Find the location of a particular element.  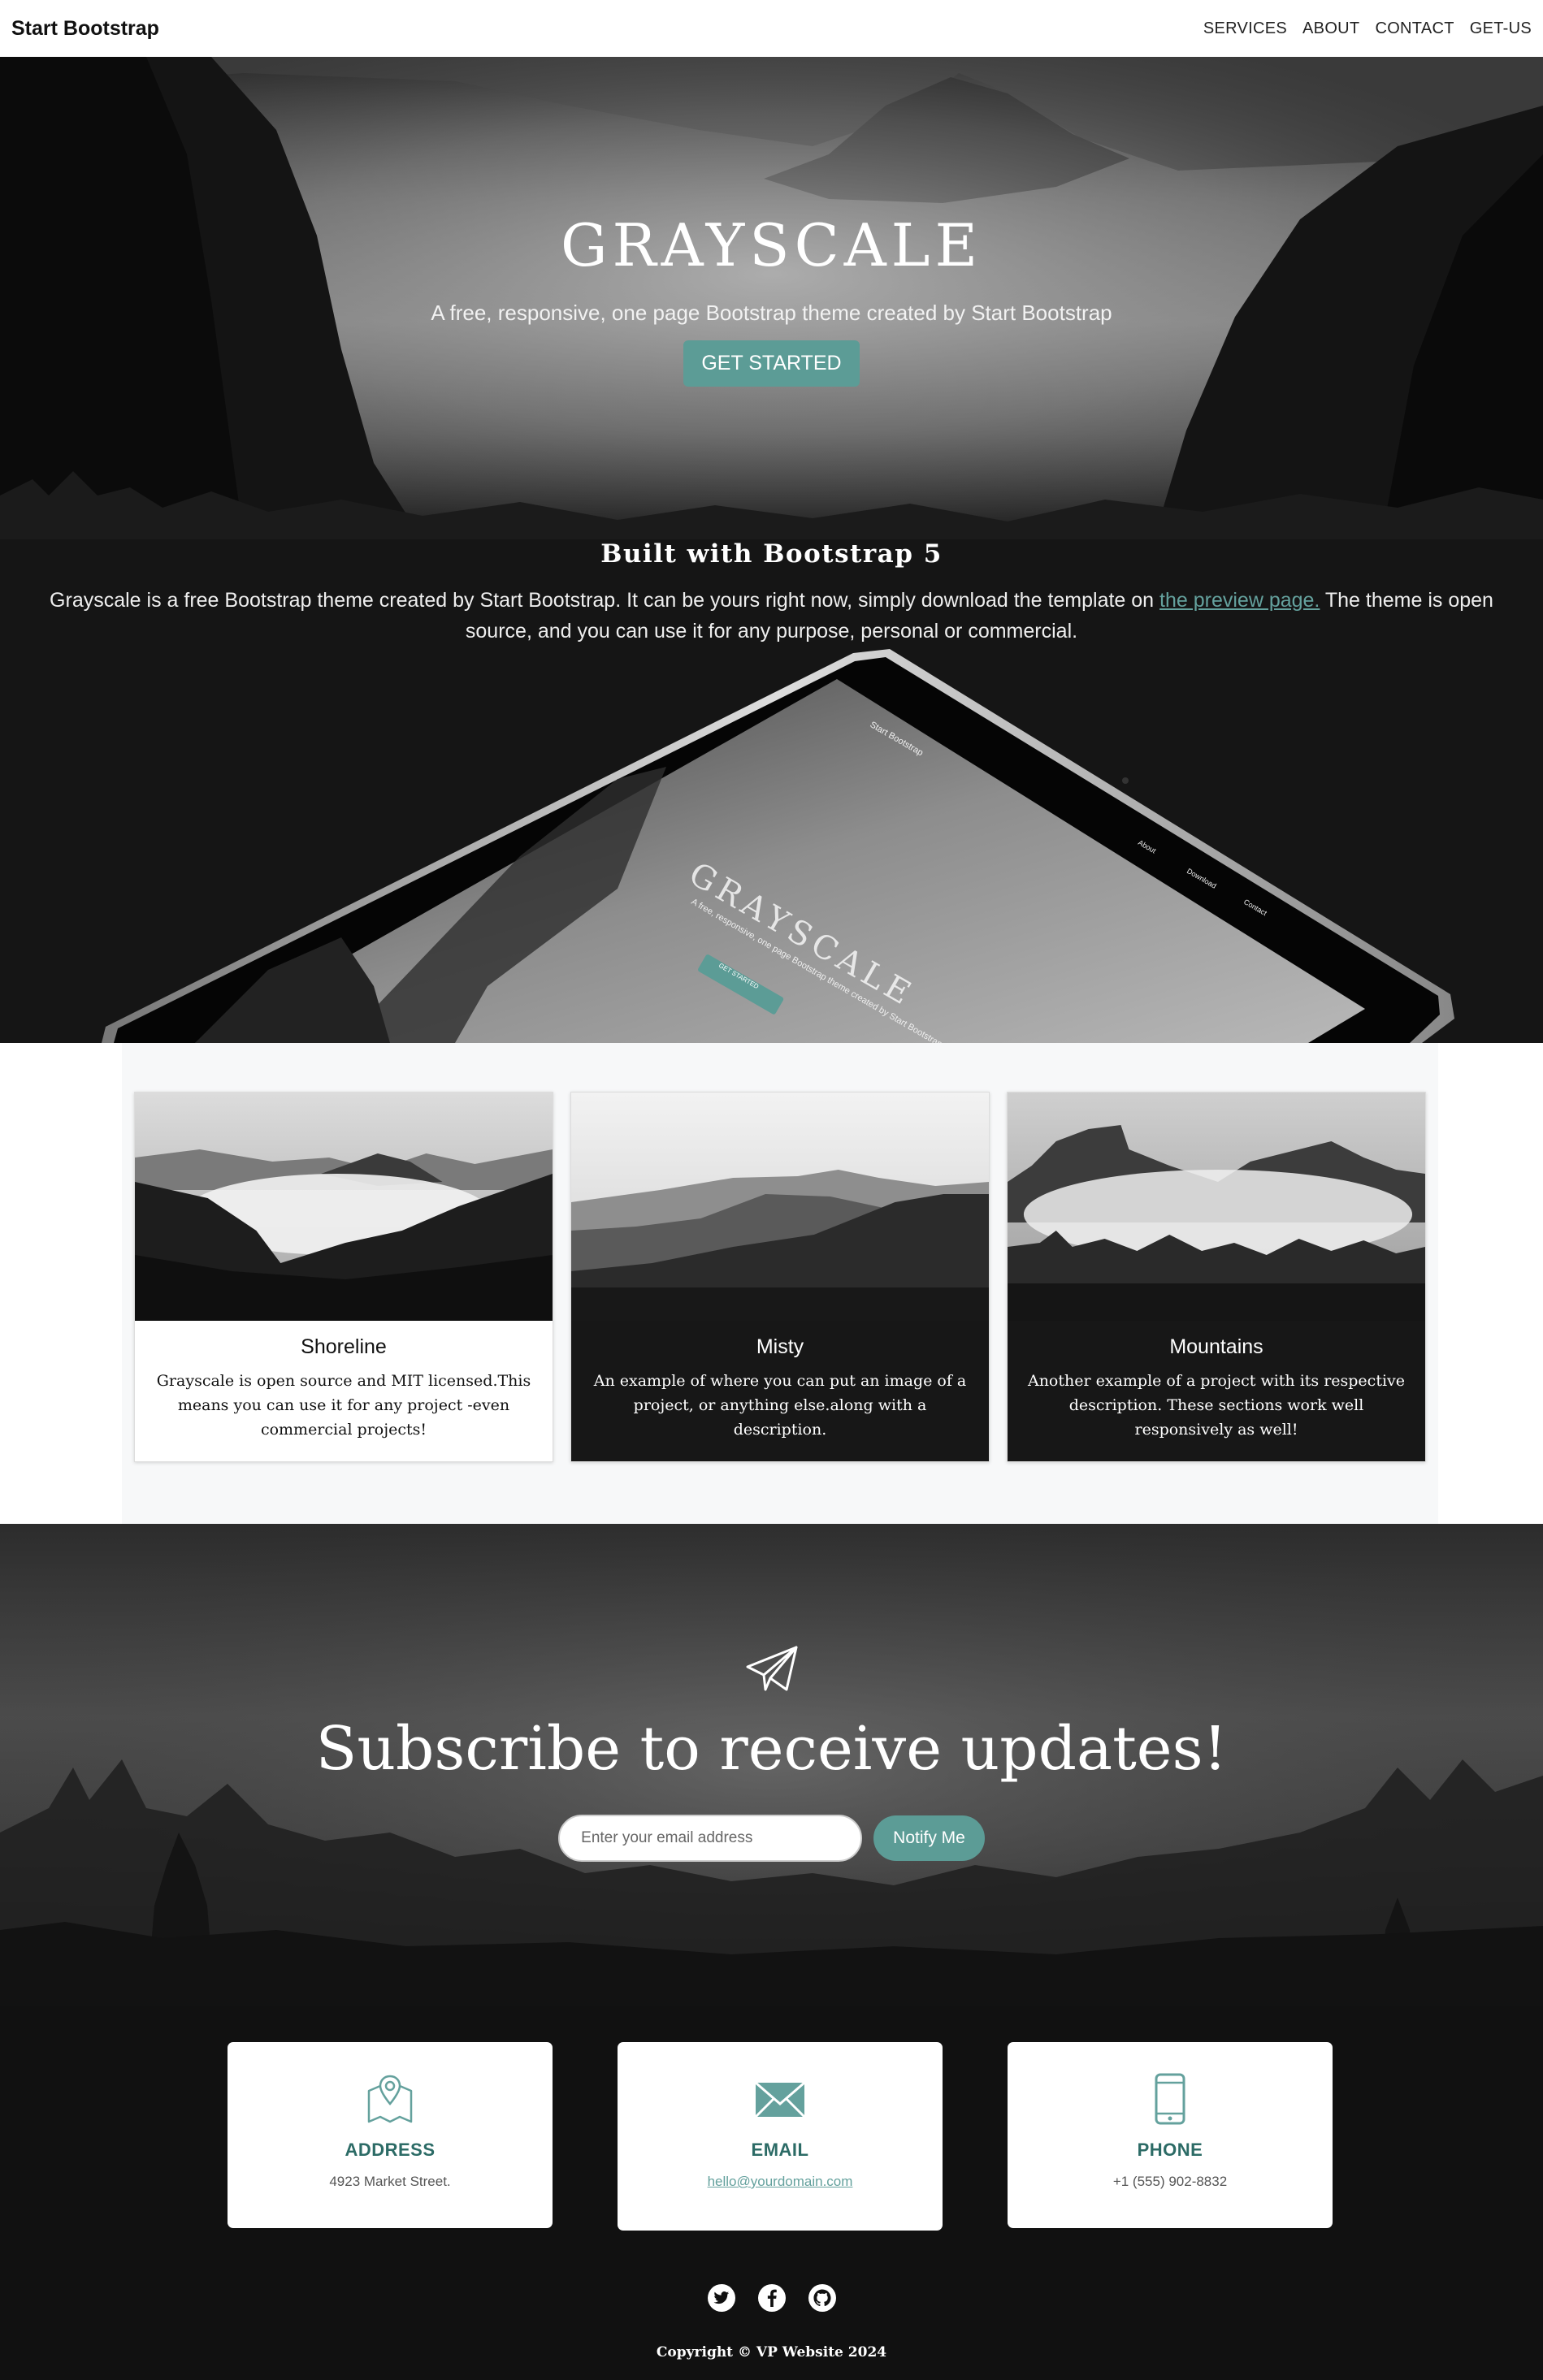

misty-image is located at coordinates (780, 1207).